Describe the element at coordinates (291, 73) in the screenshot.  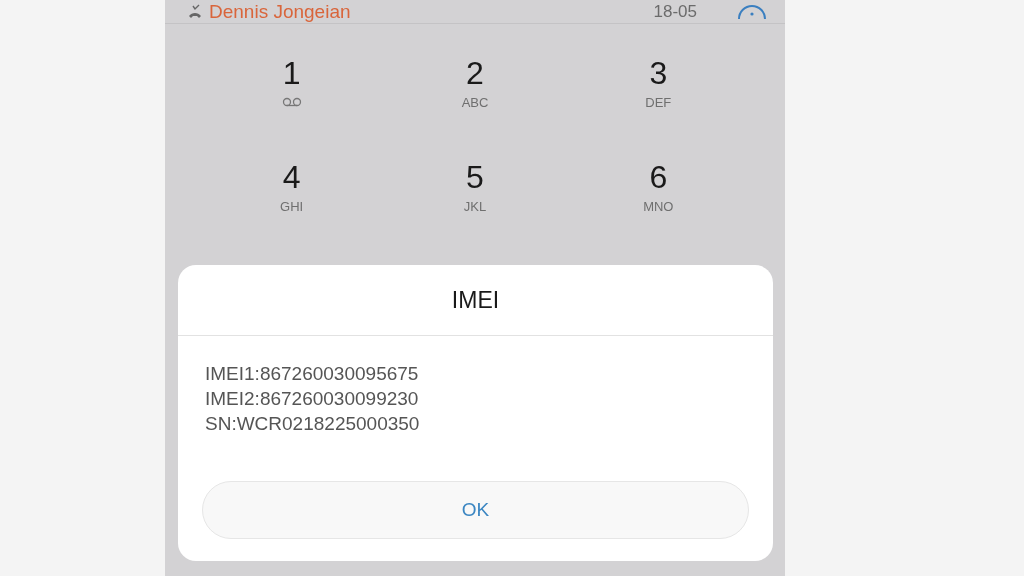
I see `key-digit: 1` at that location.